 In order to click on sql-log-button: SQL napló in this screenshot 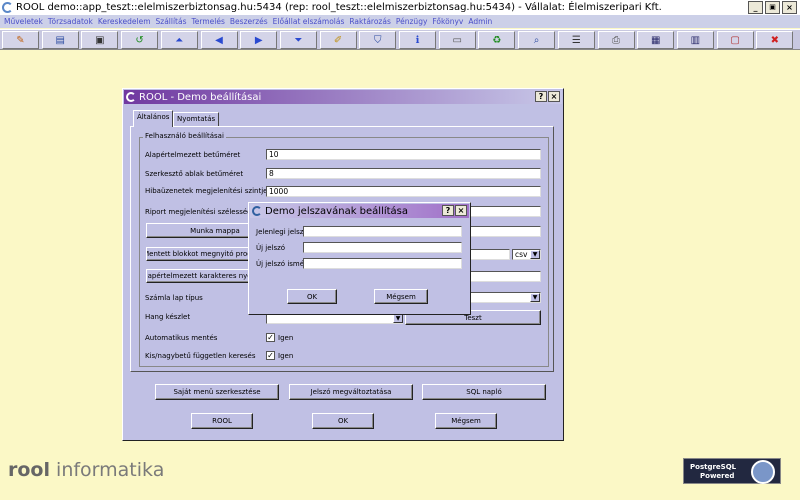, I will do `click(484, 392)`.